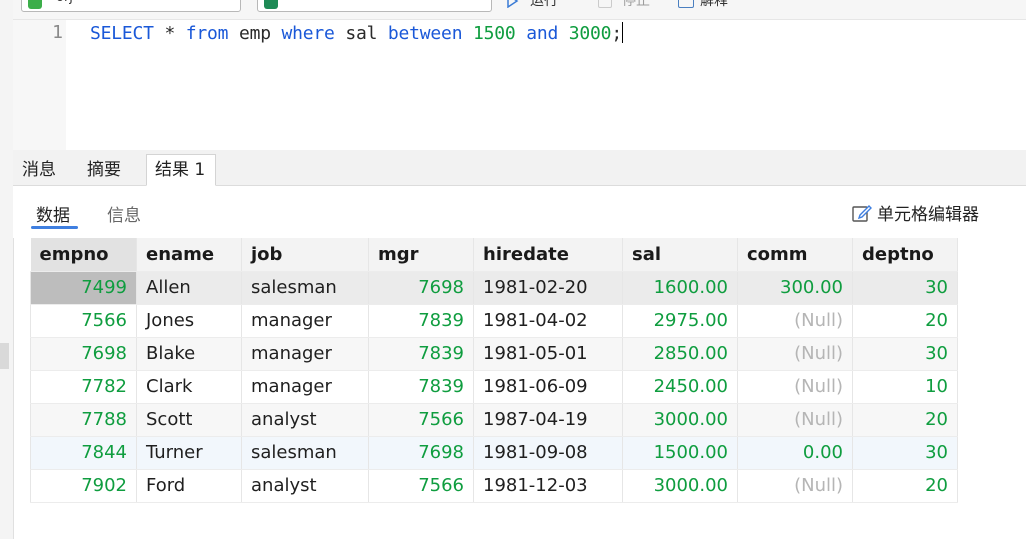  I want to click on panel-resize-handle, so click(4, 356).